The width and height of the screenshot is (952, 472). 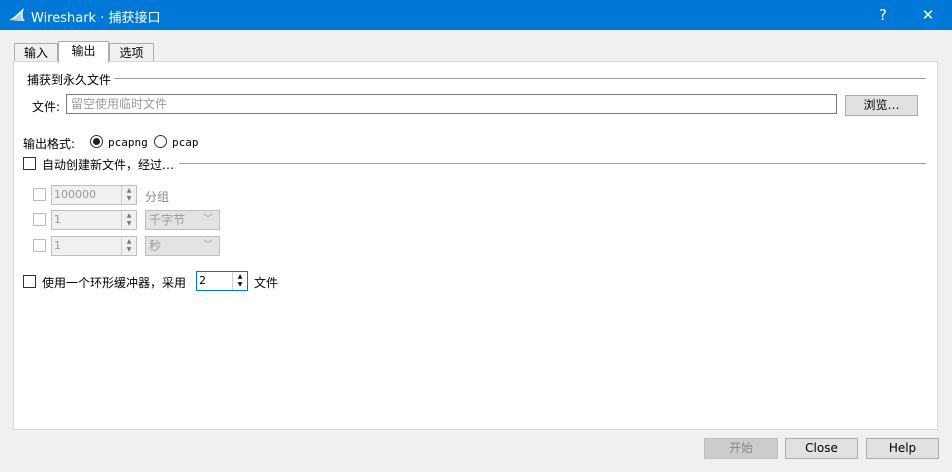 What do you see at coordinates (155, 246) in the screenshot?
I see `time-unit-value: 秒` at bounding box center [155, 246].